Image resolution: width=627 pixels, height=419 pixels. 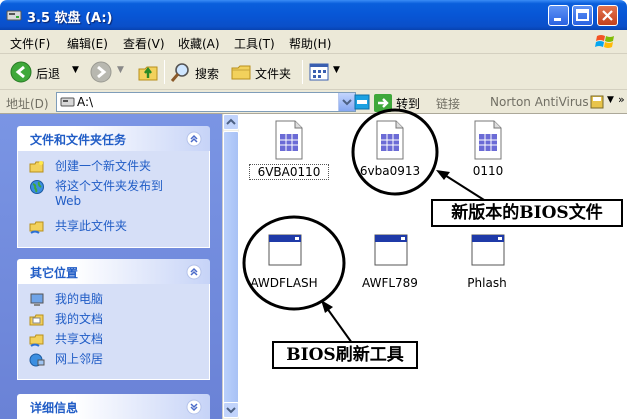 What do you see at coordinates (254, 43) in the screenshot?
I see `menu-tools: 工具(T)` at bounding box center [254, 43].